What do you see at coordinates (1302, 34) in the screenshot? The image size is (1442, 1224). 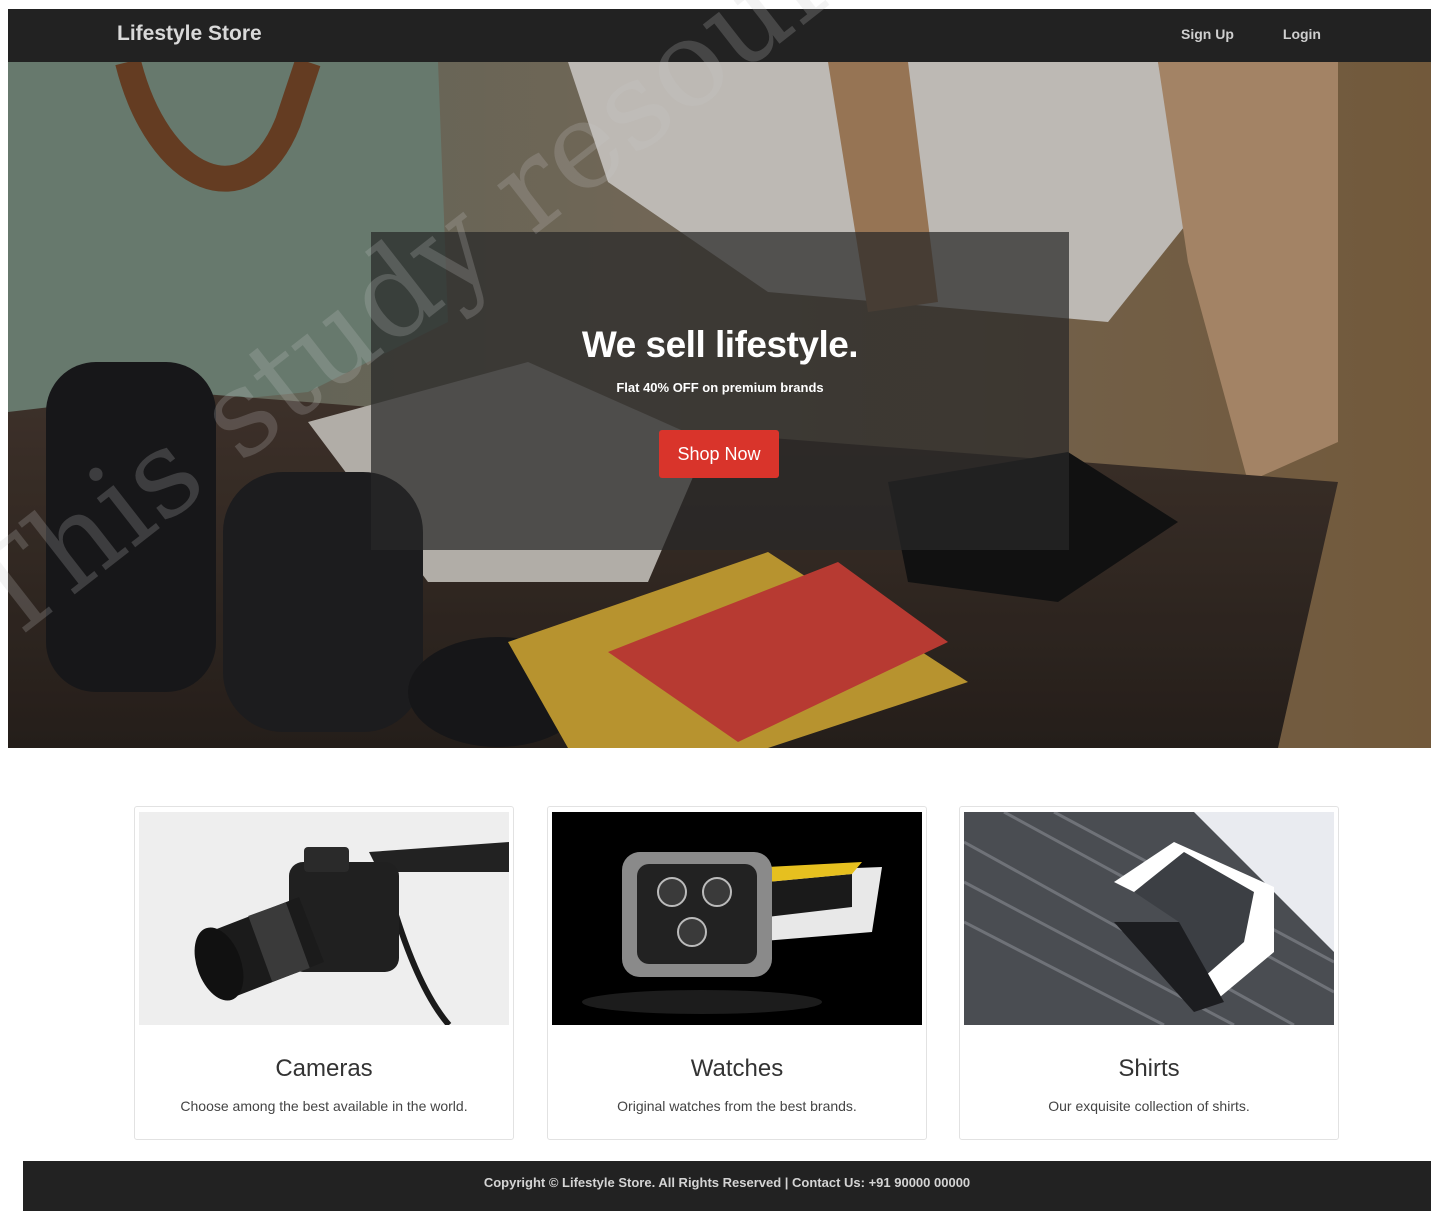 I see `login-link: Login` at bounding box center [1302, 34].